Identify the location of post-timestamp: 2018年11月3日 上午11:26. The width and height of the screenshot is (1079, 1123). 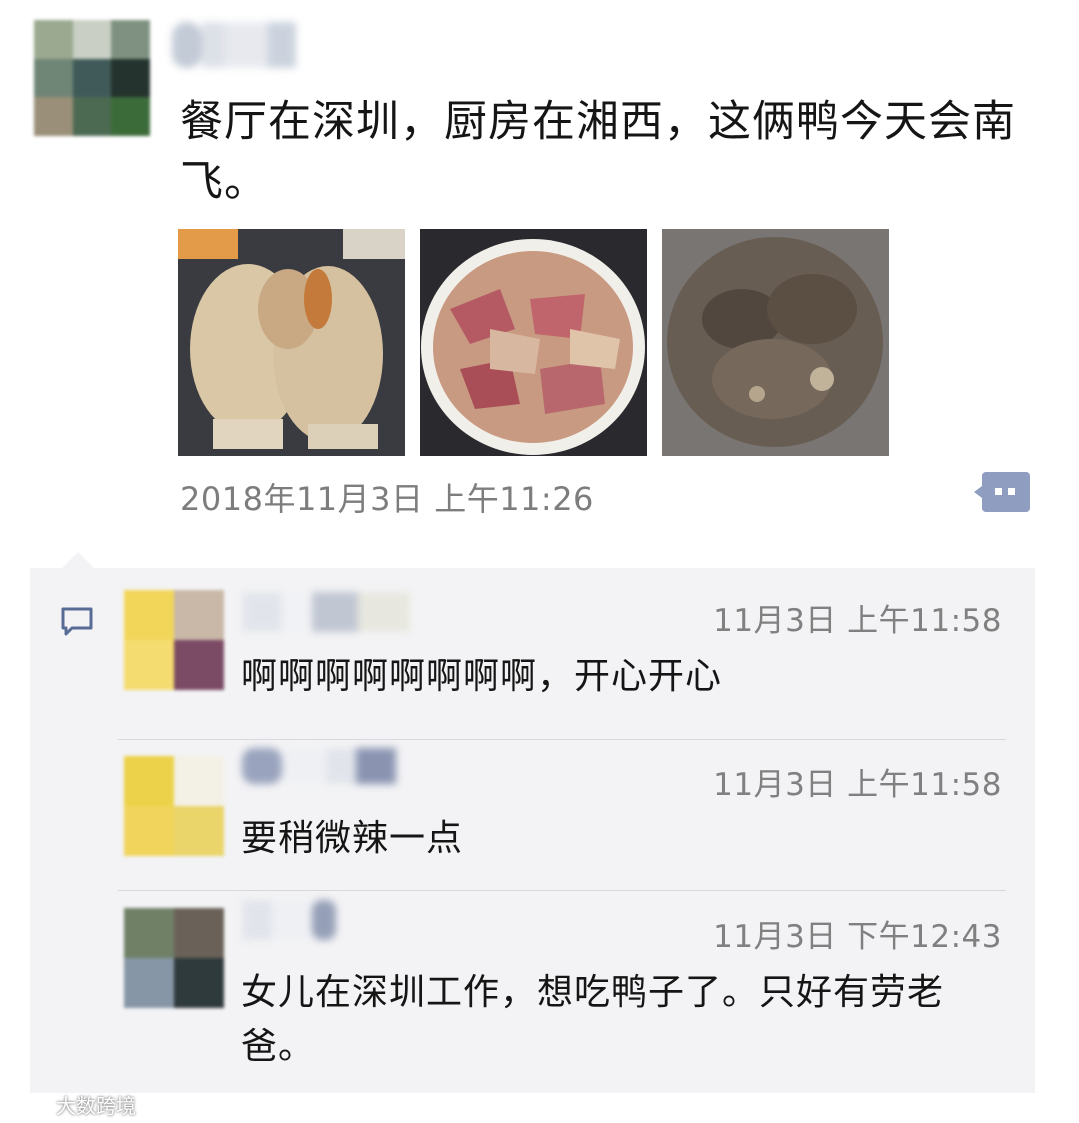
(387, 499).